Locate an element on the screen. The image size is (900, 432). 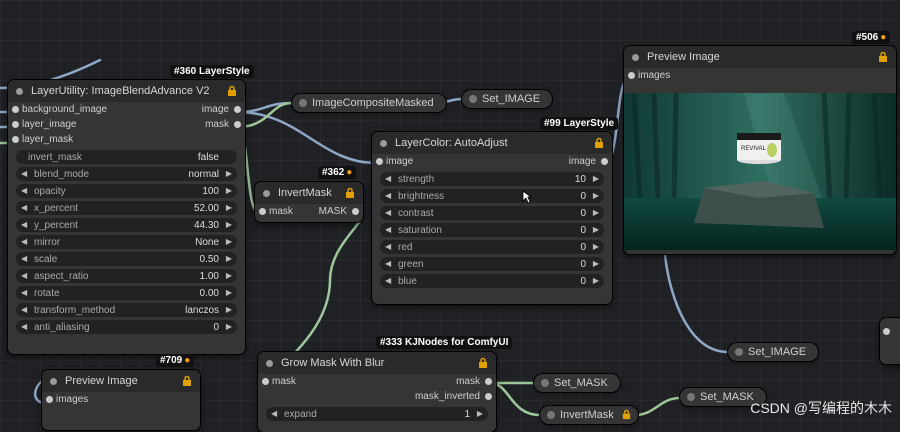
widget-saturation: ◀ saturation 0 ▶ is located at coordinates (492, 230).